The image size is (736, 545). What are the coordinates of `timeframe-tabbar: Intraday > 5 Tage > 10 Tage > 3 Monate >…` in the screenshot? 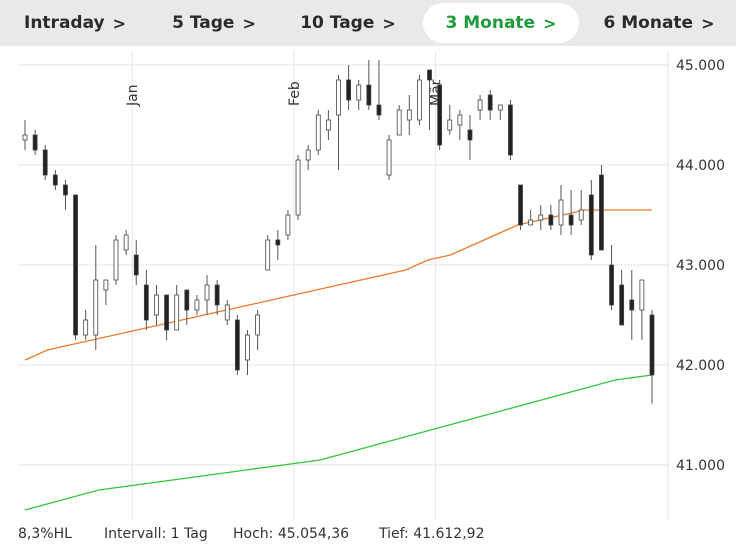 It's located at (368, 23).